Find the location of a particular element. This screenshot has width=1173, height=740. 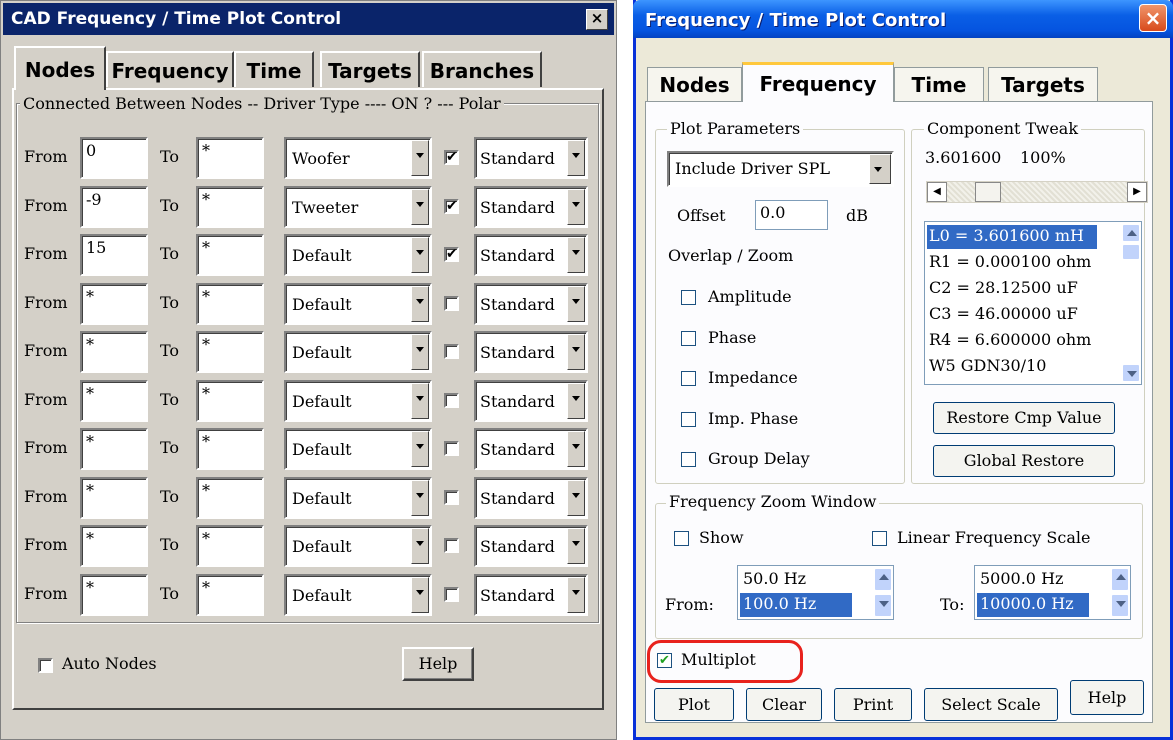

title-bar: CAD Frequency / Time Plot Control × is located at coordinates (308, 19).